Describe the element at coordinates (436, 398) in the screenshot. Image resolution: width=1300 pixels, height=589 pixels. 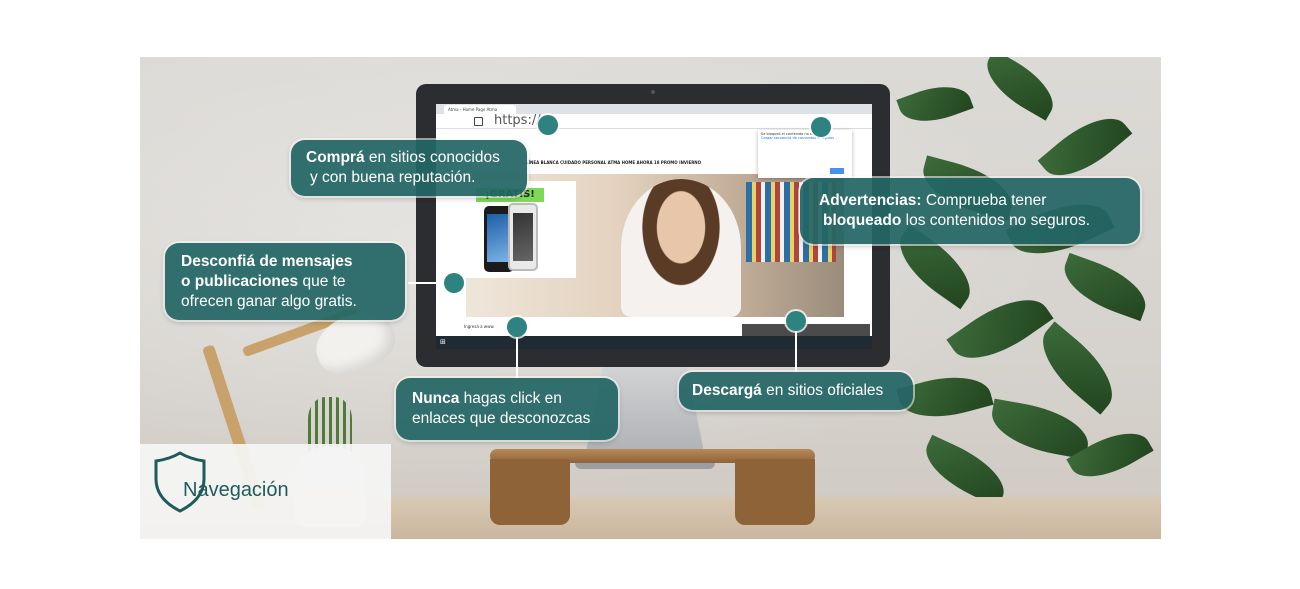
I see `callout-nunca-bold: Nunca` at that location.